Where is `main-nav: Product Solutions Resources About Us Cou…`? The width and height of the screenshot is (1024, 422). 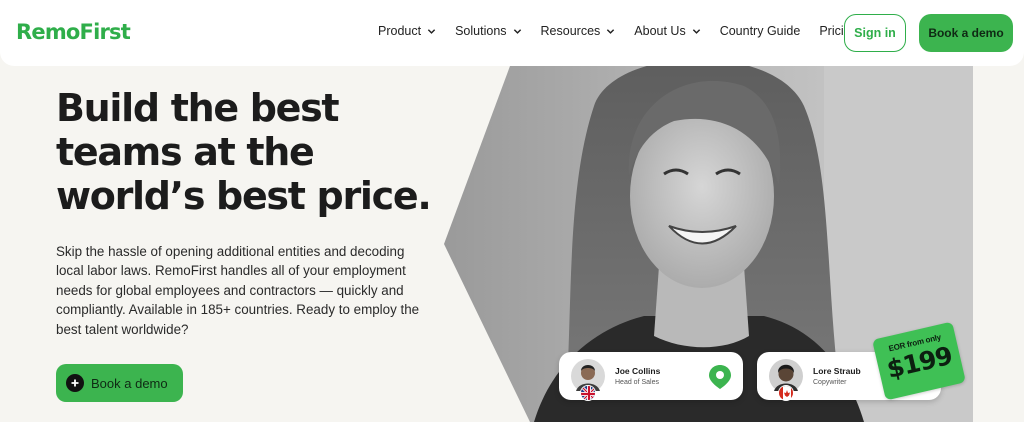 main-nav: Product Solutions Resources About Us Cou… is located at coordinates (627, 31).